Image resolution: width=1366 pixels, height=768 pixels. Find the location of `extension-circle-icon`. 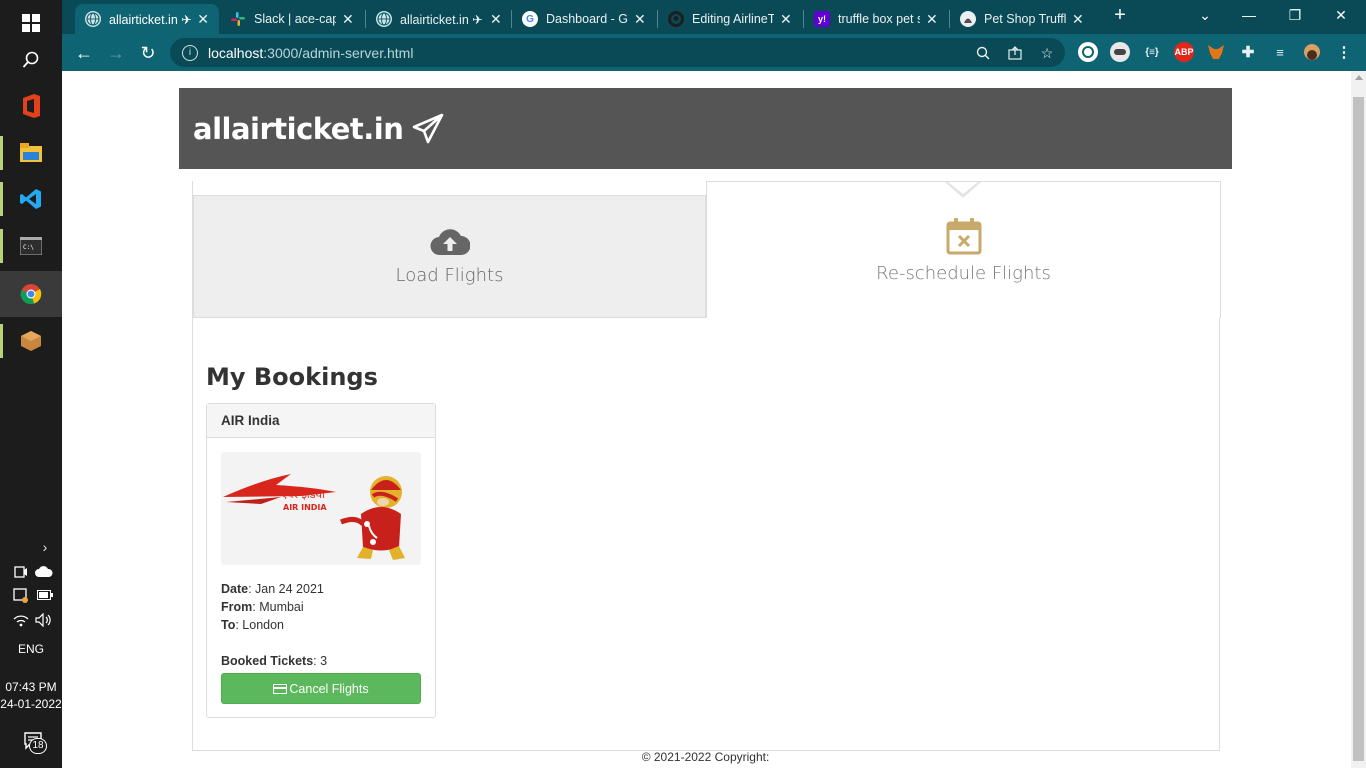

extension-circle-icon is located at coordinates (1088, 52).